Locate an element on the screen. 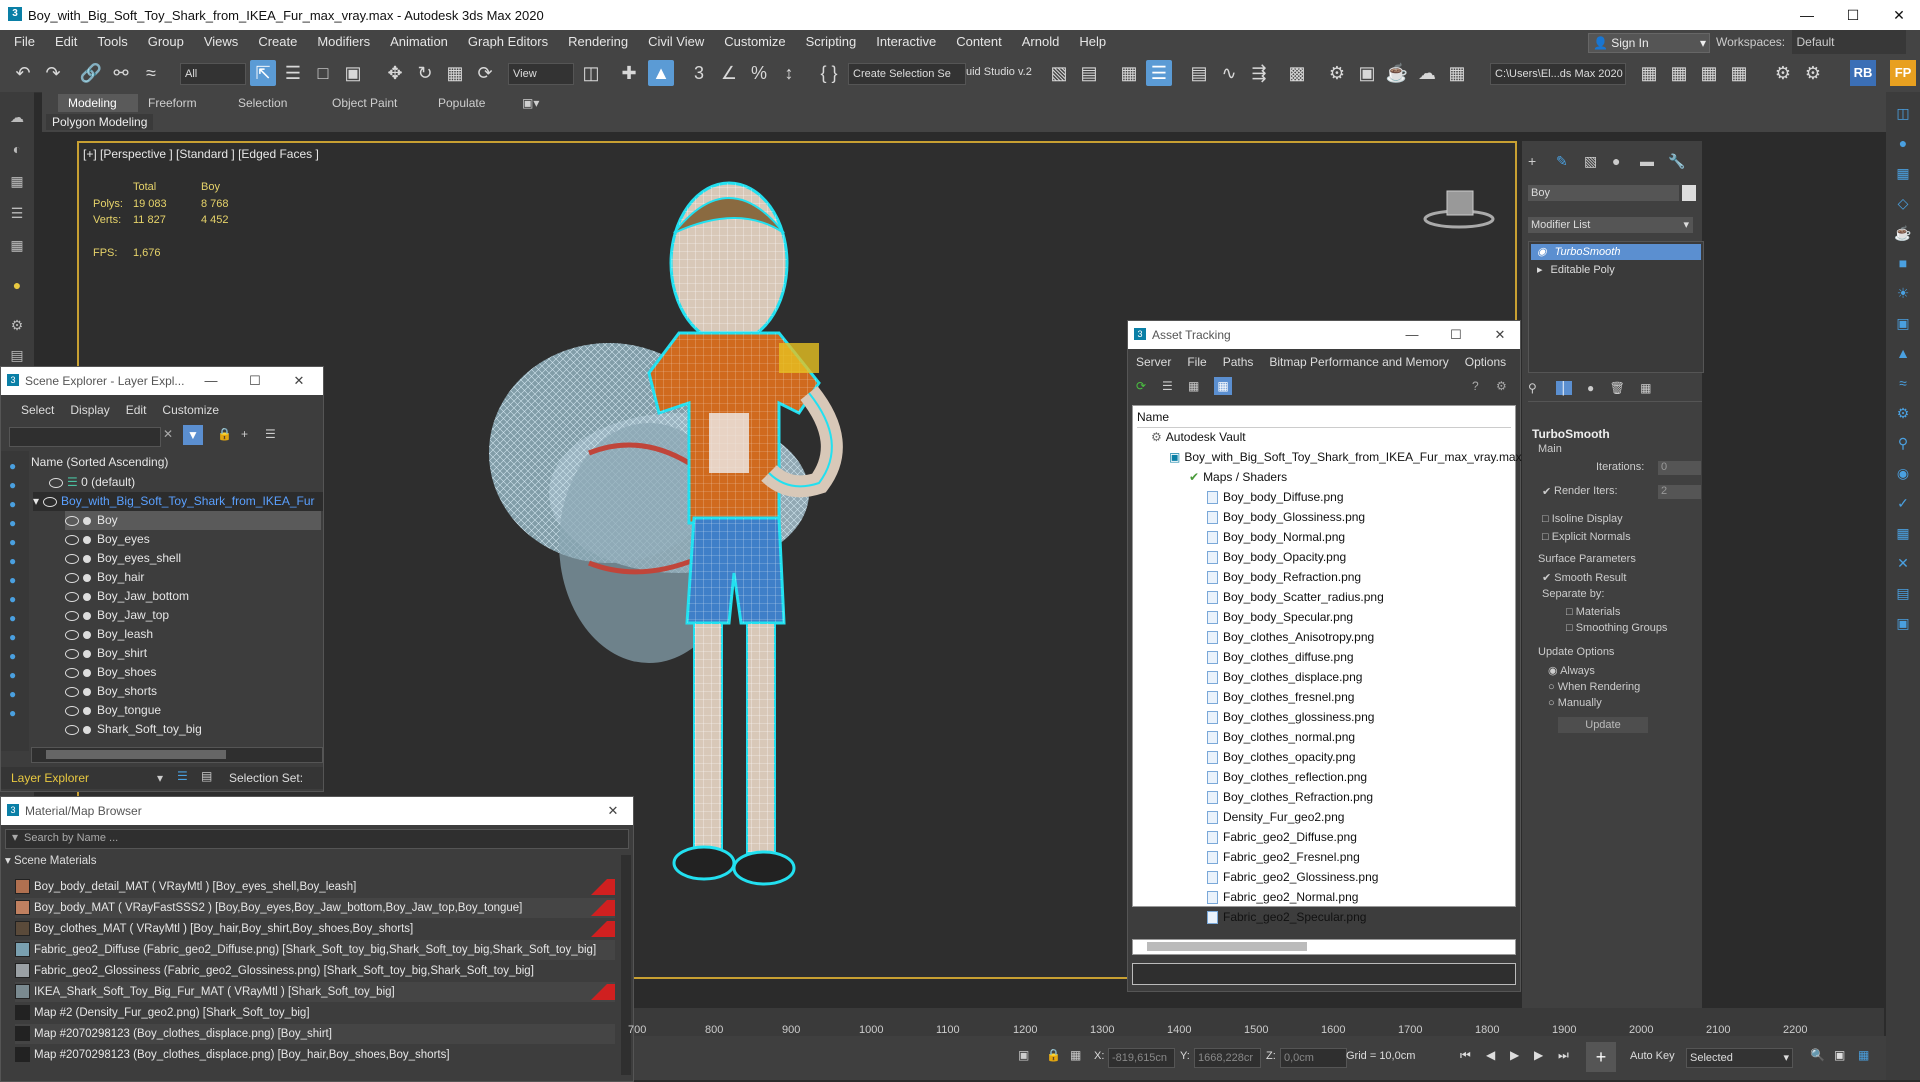 This screenshot has height=1082, width=1920. reference-coordinate-dropdown: View is located at coordinates (541, 74).